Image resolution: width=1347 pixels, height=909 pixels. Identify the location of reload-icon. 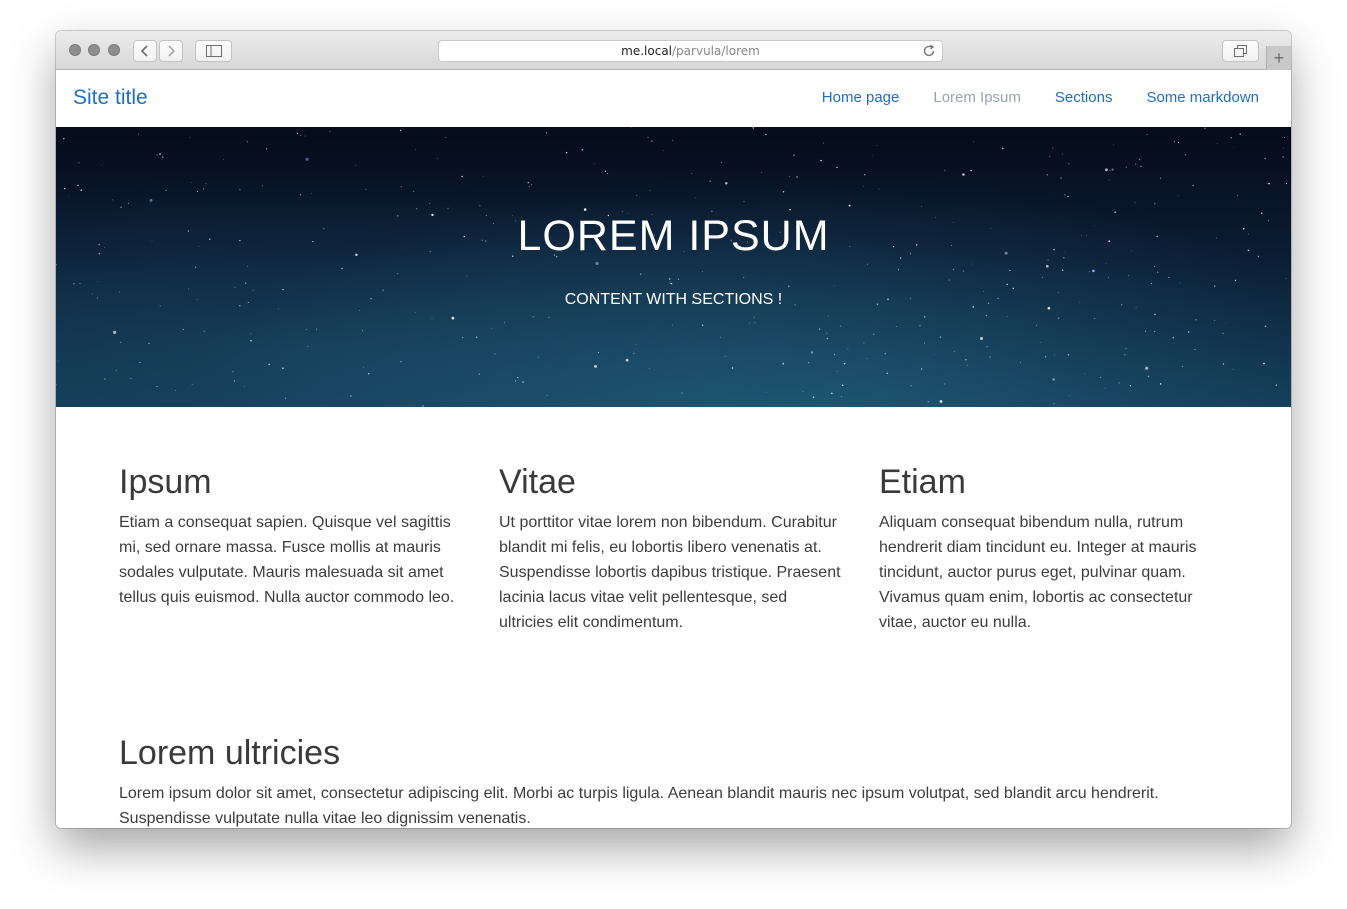
(929, 51).